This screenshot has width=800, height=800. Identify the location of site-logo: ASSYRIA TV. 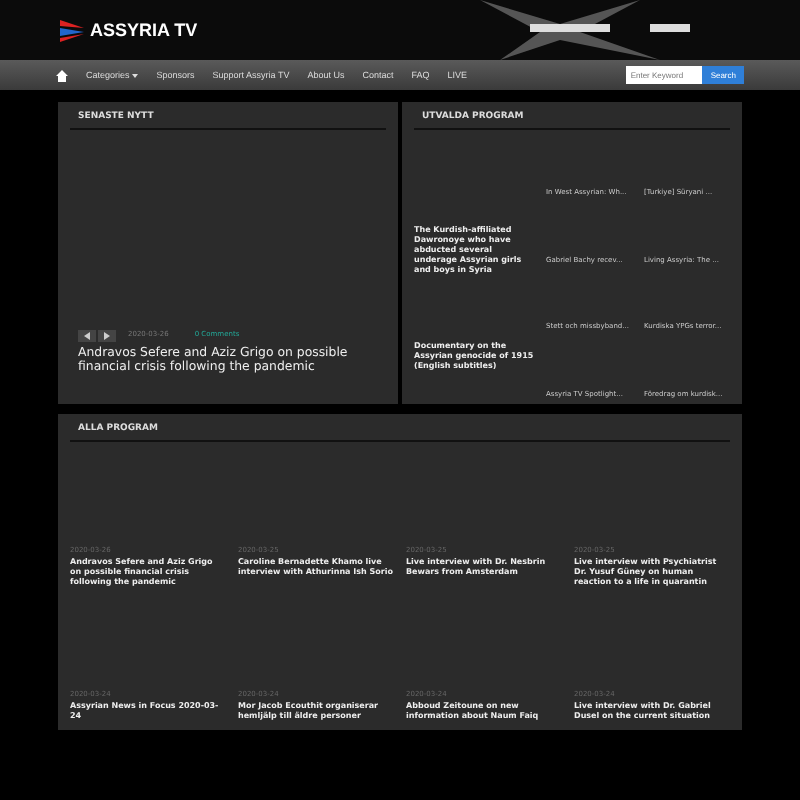
(144, 30).